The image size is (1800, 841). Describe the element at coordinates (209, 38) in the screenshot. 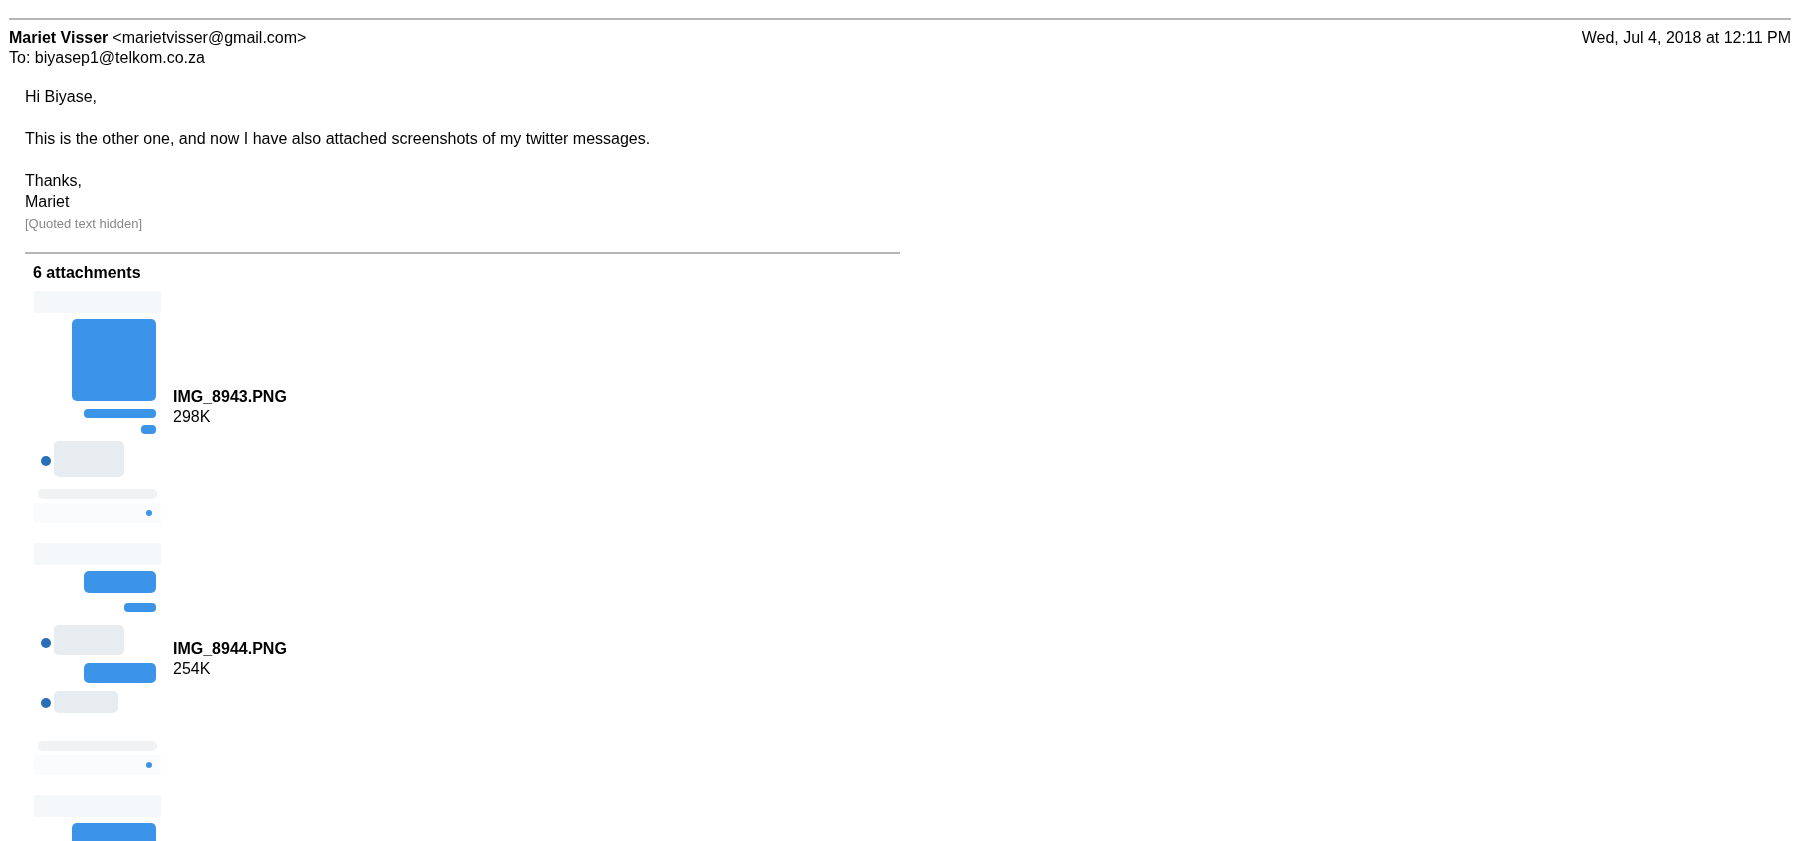

I see `sender-email: <marietvisser@gmail.com>` at that location.